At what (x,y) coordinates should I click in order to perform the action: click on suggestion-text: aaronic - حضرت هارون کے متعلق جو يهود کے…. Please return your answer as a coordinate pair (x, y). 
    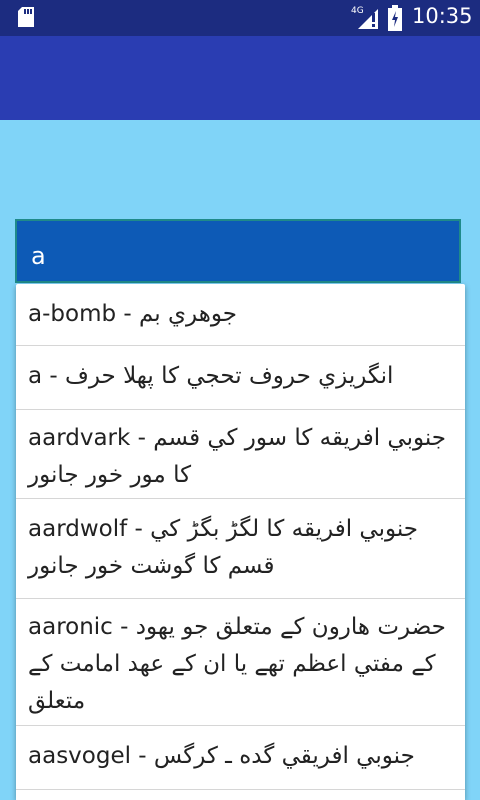
    Looking at the image, I should click on (237, 664).